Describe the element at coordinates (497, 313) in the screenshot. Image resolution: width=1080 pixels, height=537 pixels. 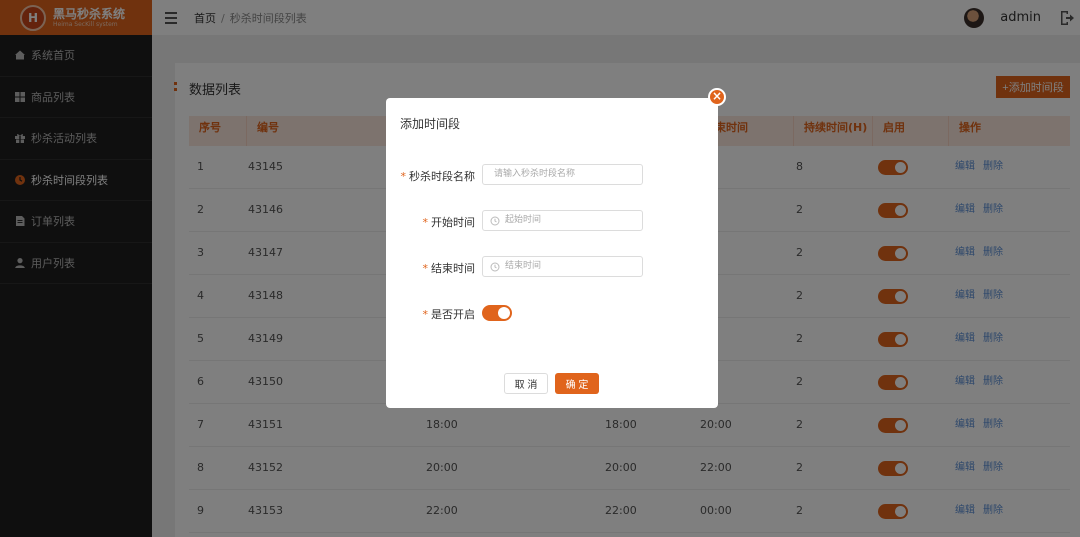
I see `enabled-toggle` at that location.